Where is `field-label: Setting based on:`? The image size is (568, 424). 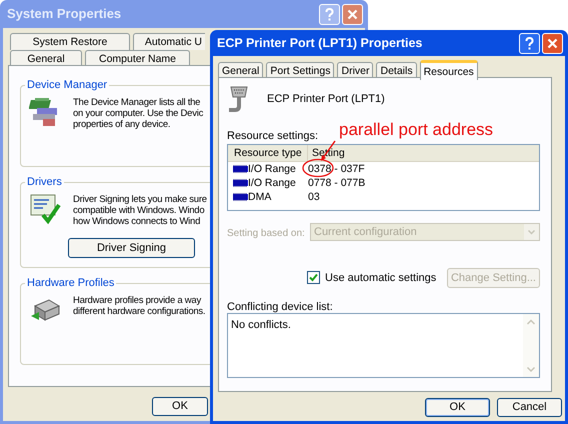 field-label: Setting based on: is located at coordinates (266, 234).